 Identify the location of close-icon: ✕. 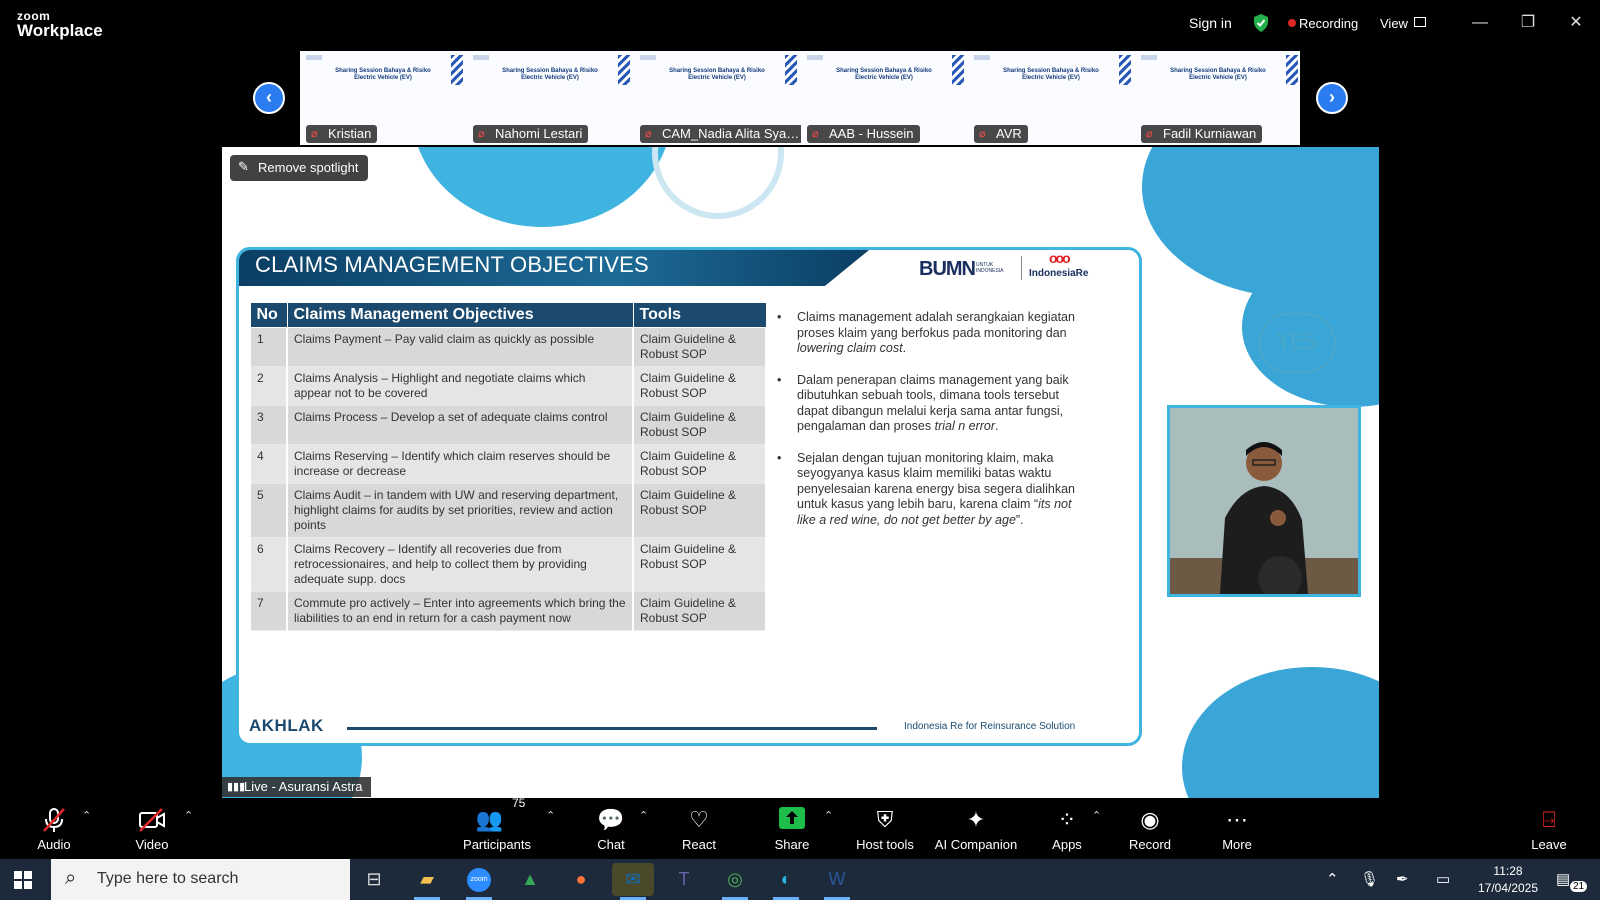
(1576, 23).